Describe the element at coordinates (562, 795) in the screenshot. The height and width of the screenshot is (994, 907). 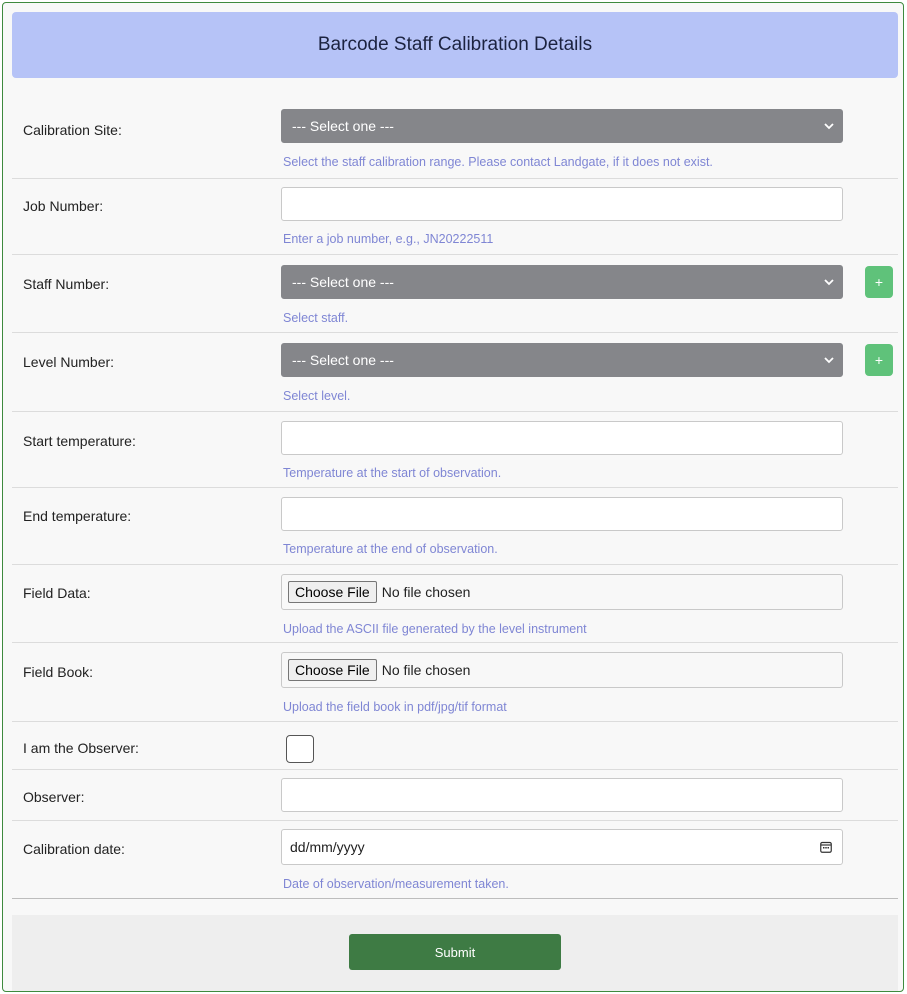
I see `observer-input` at that location.